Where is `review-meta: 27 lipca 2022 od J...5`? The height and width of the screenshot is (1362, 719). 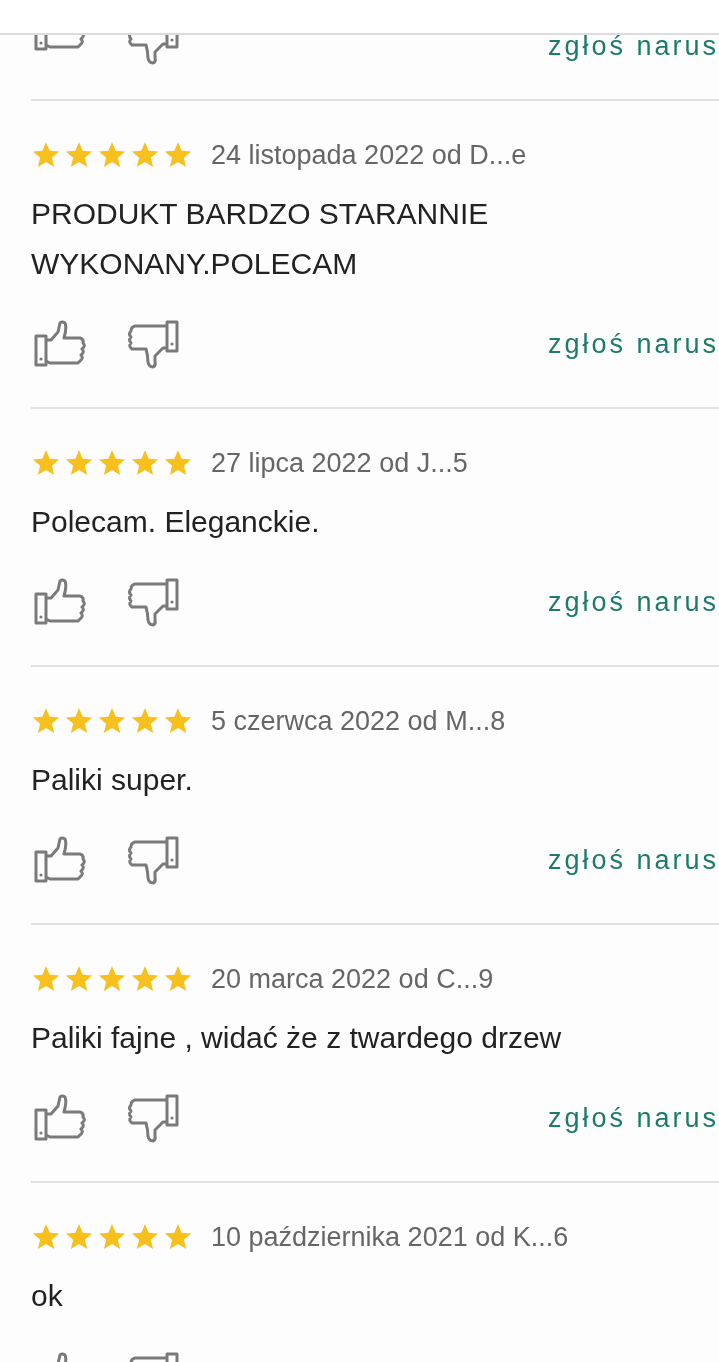 review-meta: 27 lipca 2022 od J...5 is located at coordinates (339, 463).